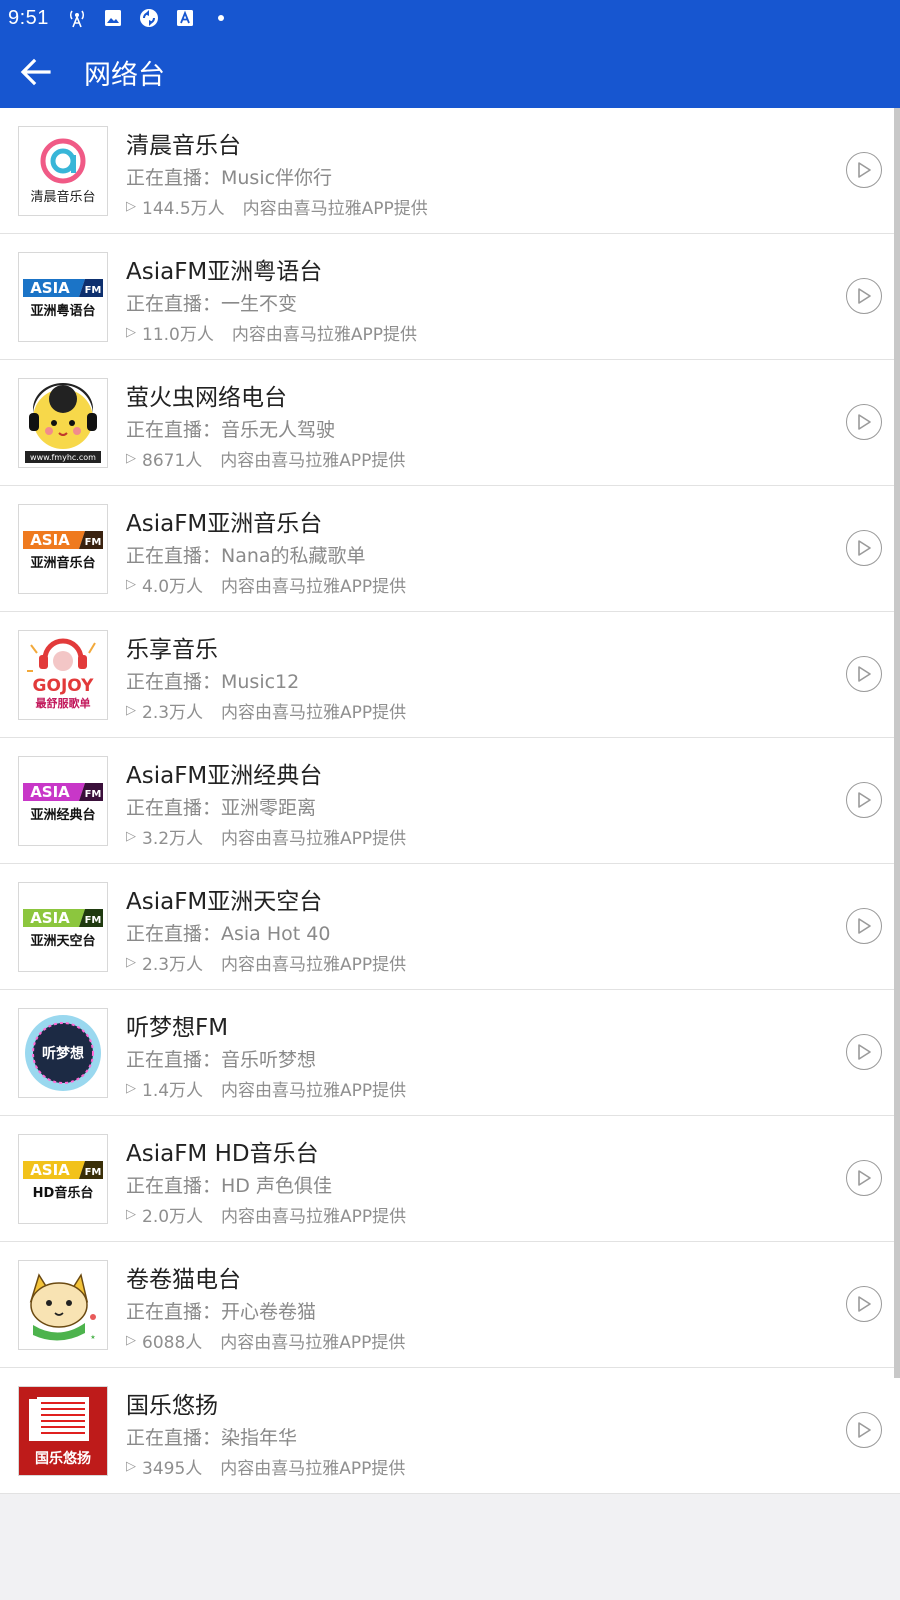 This screenshot has width=900, height=1600. Describe the element at coordinates (173, 839) in the screenshot. I see `listener-count: 3.2万人` at that location.